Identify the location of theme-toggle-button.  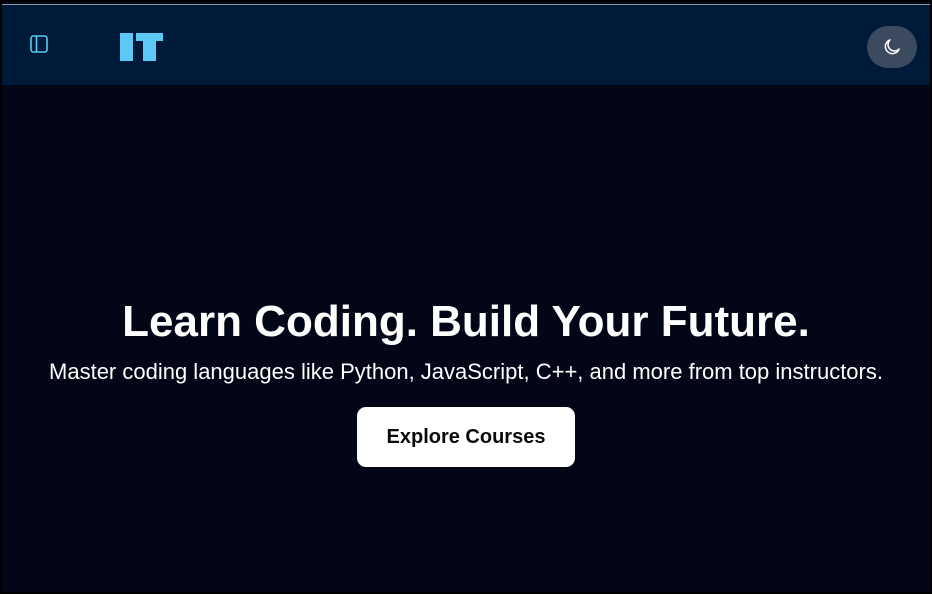
(892, 47).